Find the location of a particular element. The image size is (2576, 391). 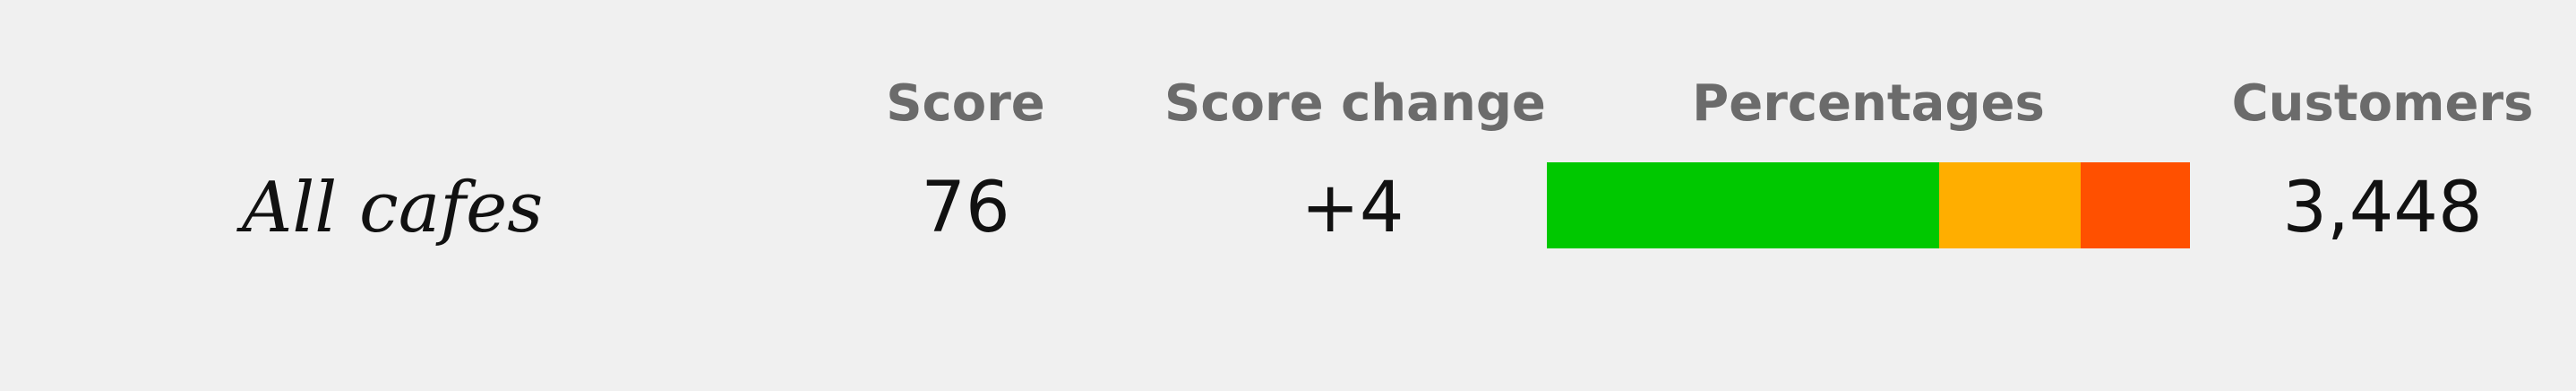

score-change-value: +4 is located at coordinates (1352, 208).